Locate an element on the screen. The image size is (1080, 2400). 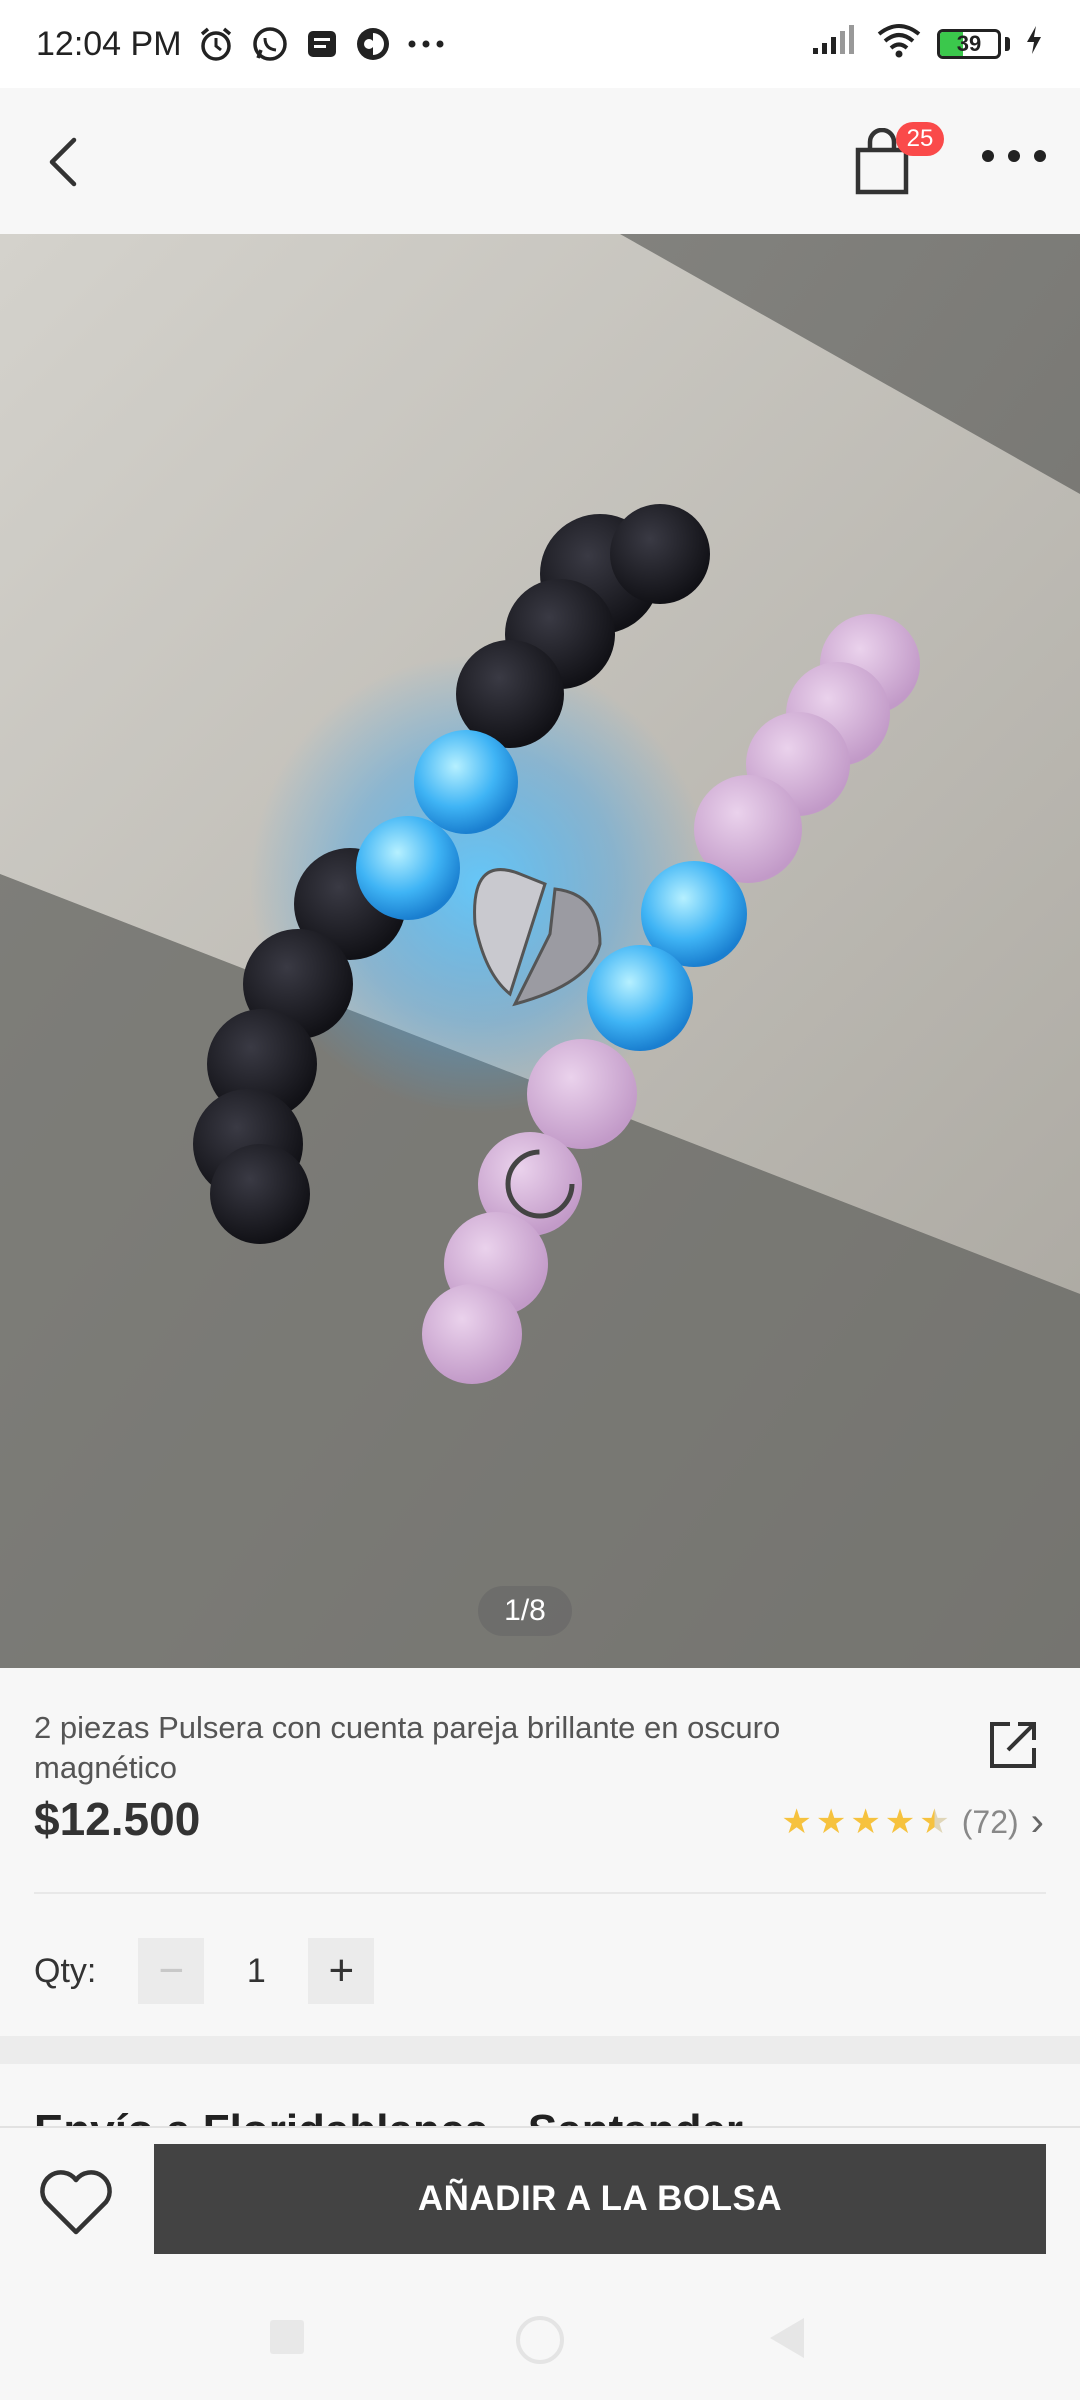
alarm-icon is located at coordinates (216, 44).